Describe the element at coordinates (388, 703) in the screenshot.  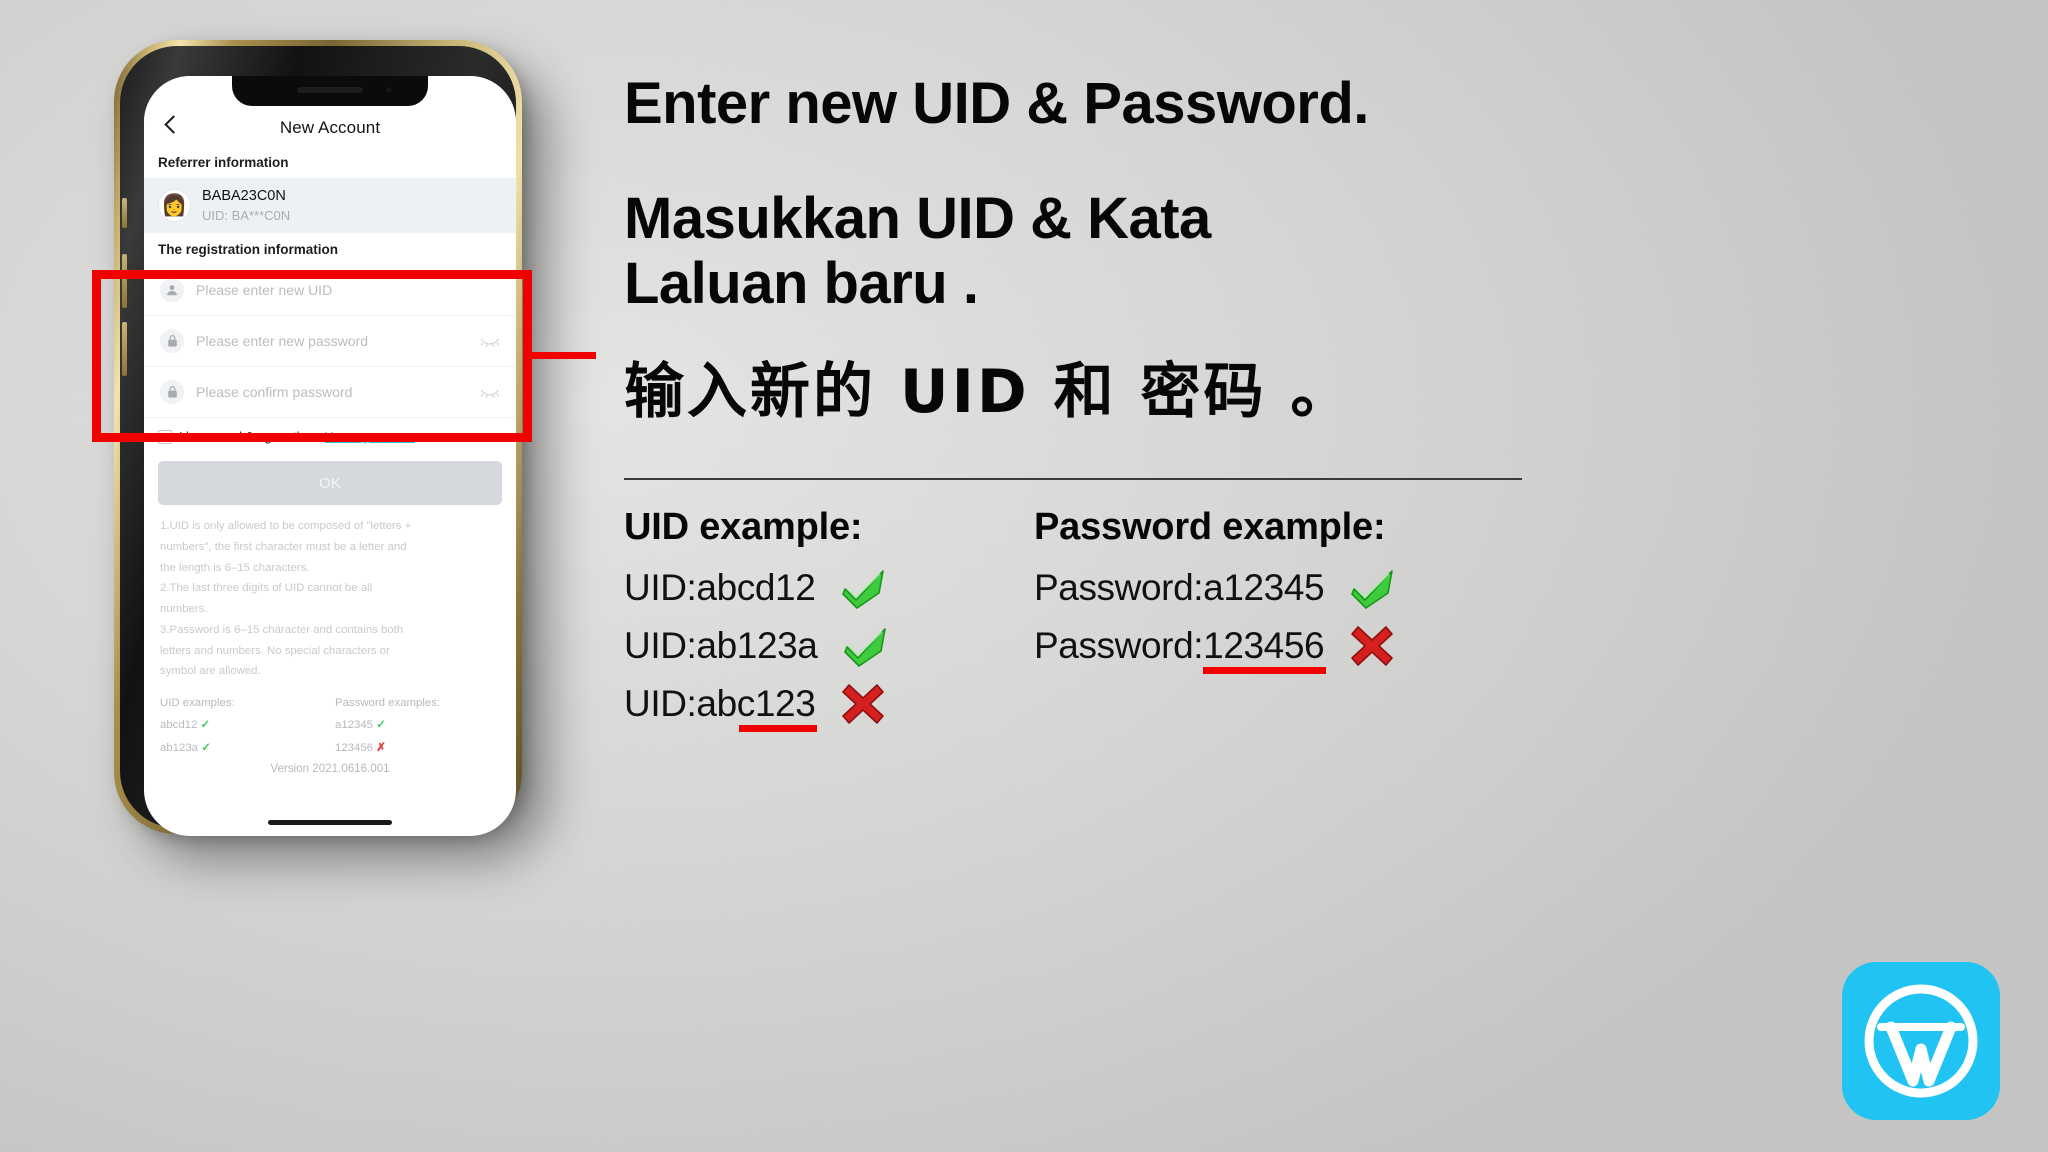
I see `phone-password-examples-header: Password examples:` at that location.